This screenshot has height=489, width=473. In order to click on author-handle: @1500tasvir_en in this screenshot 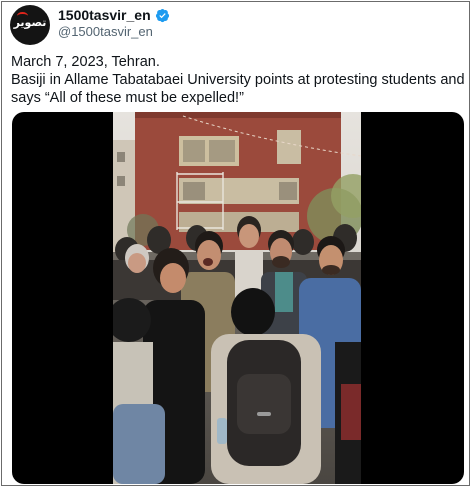, I will do `click(105, 31)`.